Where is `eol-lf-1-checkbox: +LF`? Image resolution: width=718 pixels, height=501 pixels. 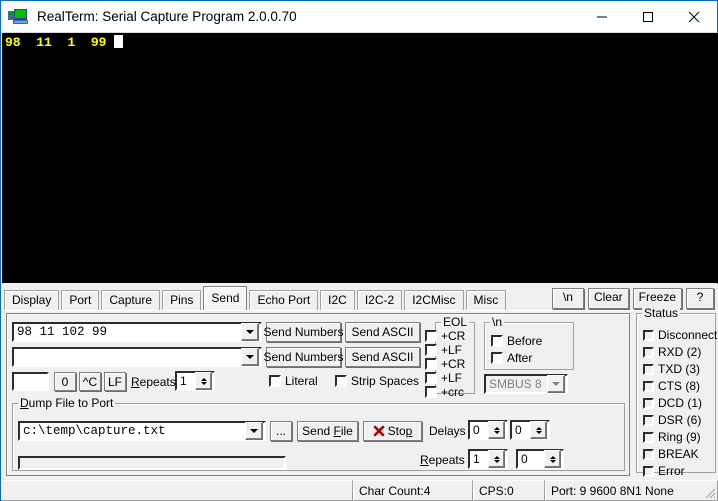
eol-lf-1-checkbox: +LF is located at coordinates (443, 350).